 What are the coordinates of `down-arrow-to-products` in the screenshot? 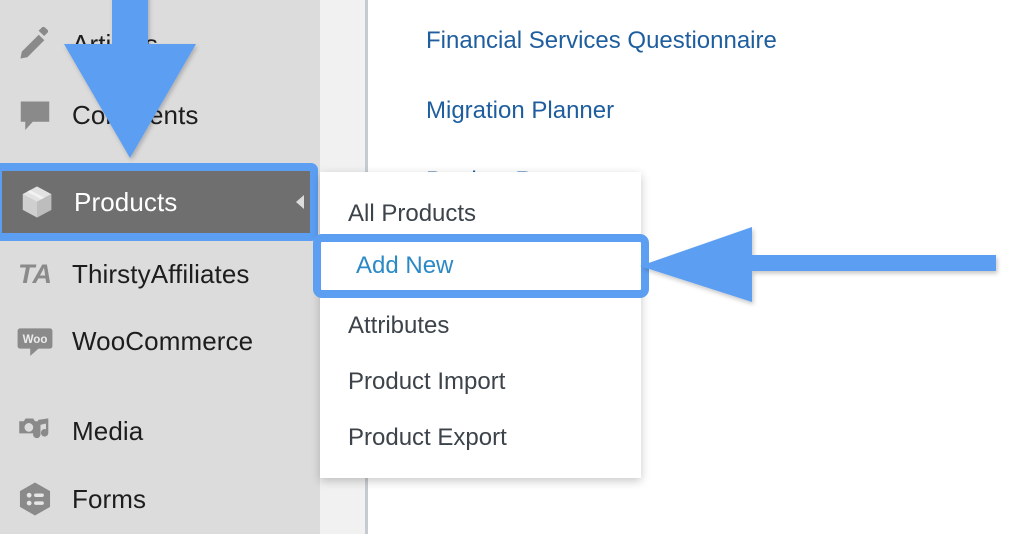 It's located at (130, 79).